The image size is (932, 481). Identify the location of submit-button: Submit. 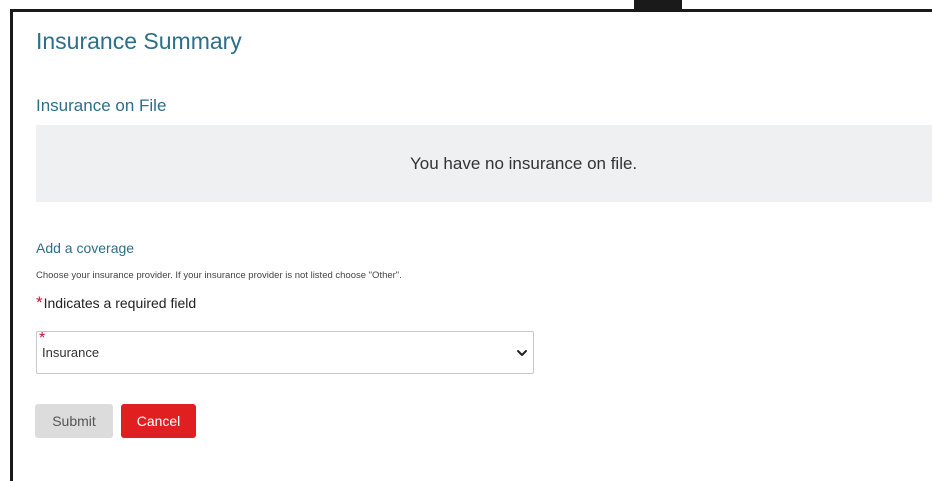
(74, 421).